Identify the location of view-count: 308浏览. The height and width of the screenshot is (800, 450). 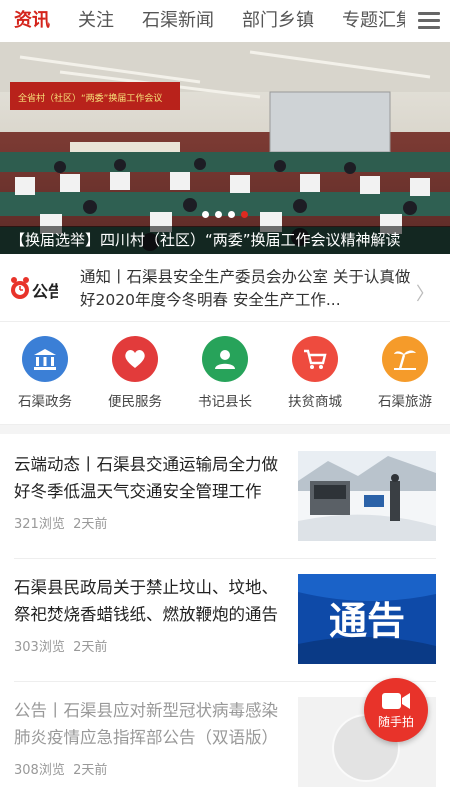
(39, 770).